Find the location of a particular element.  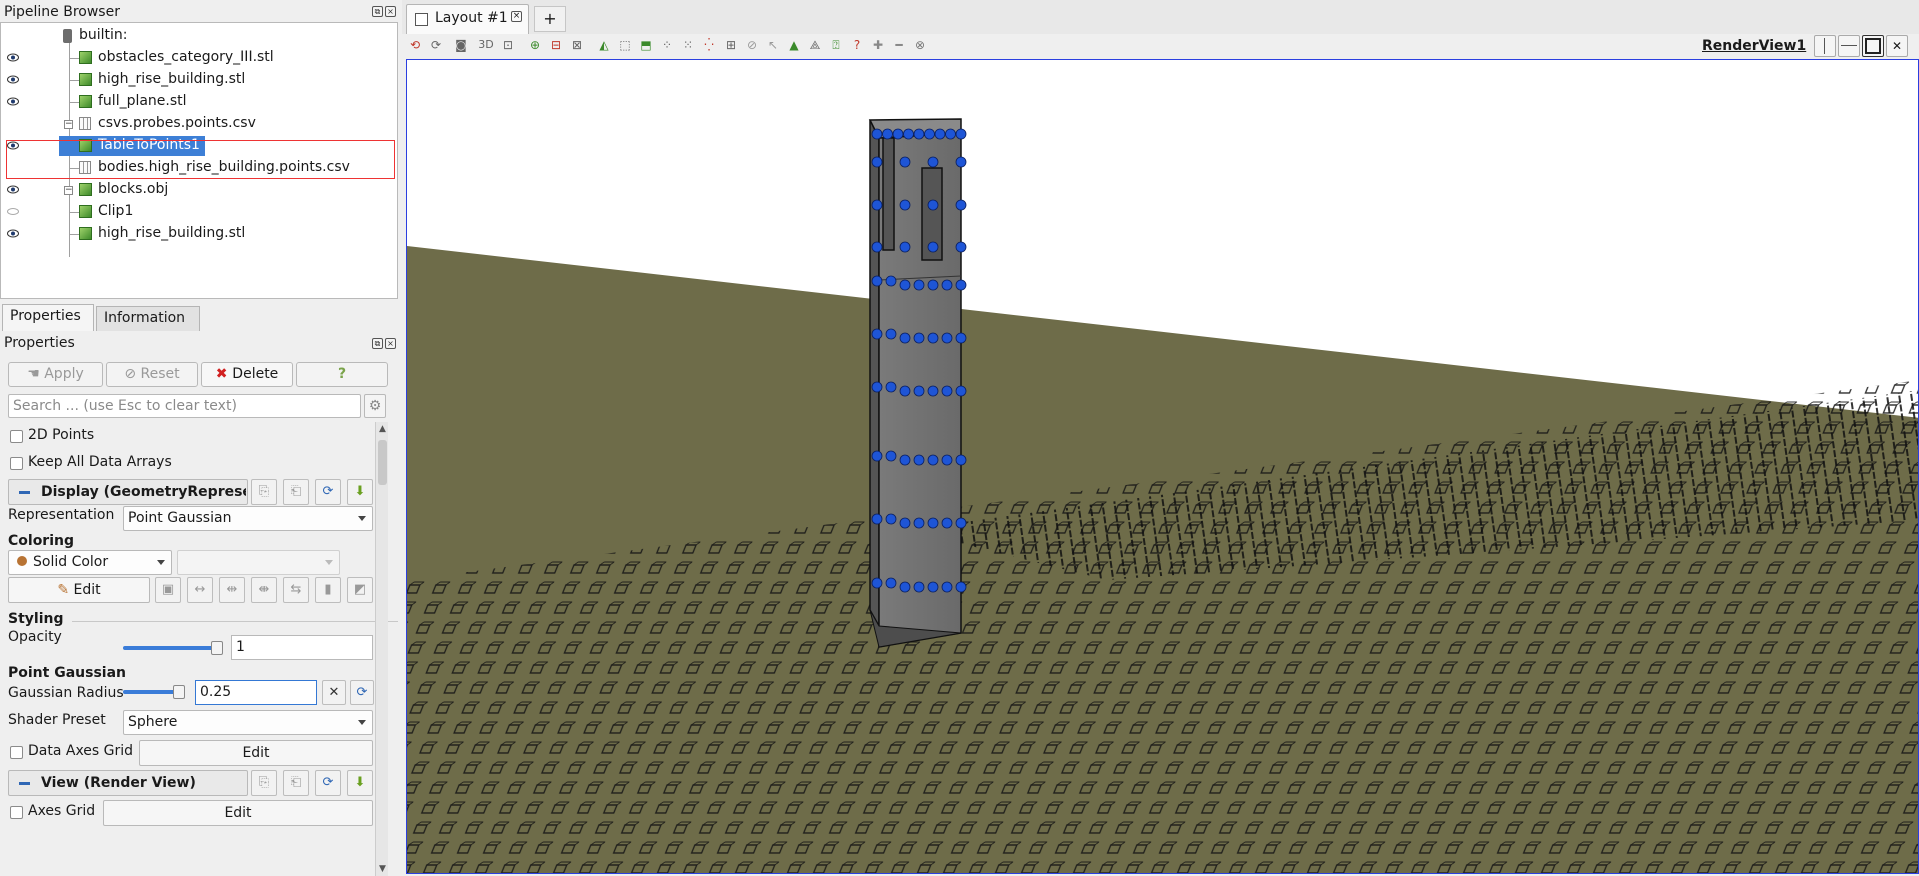

find-data-icon: ⍰ is located at coordinates (836, 45).